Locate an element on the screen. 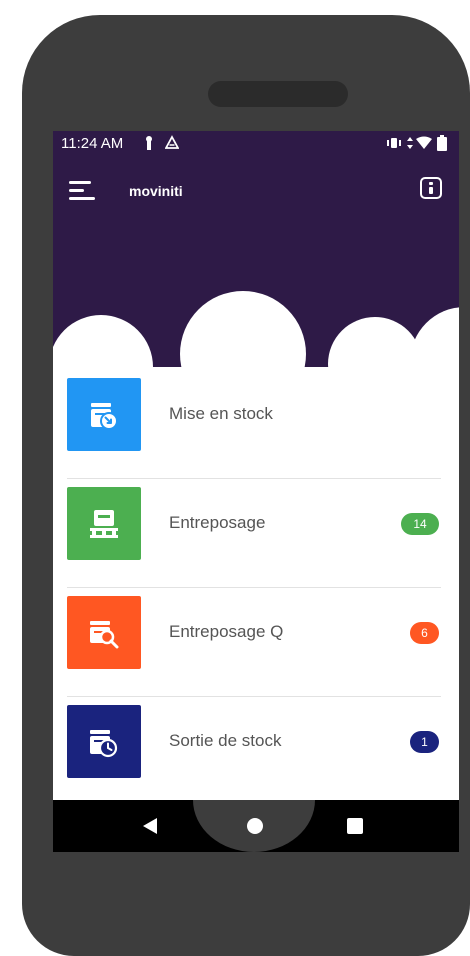 The image size is (470, 956). storage-pallet-icon is located at coordinates (104, 523).